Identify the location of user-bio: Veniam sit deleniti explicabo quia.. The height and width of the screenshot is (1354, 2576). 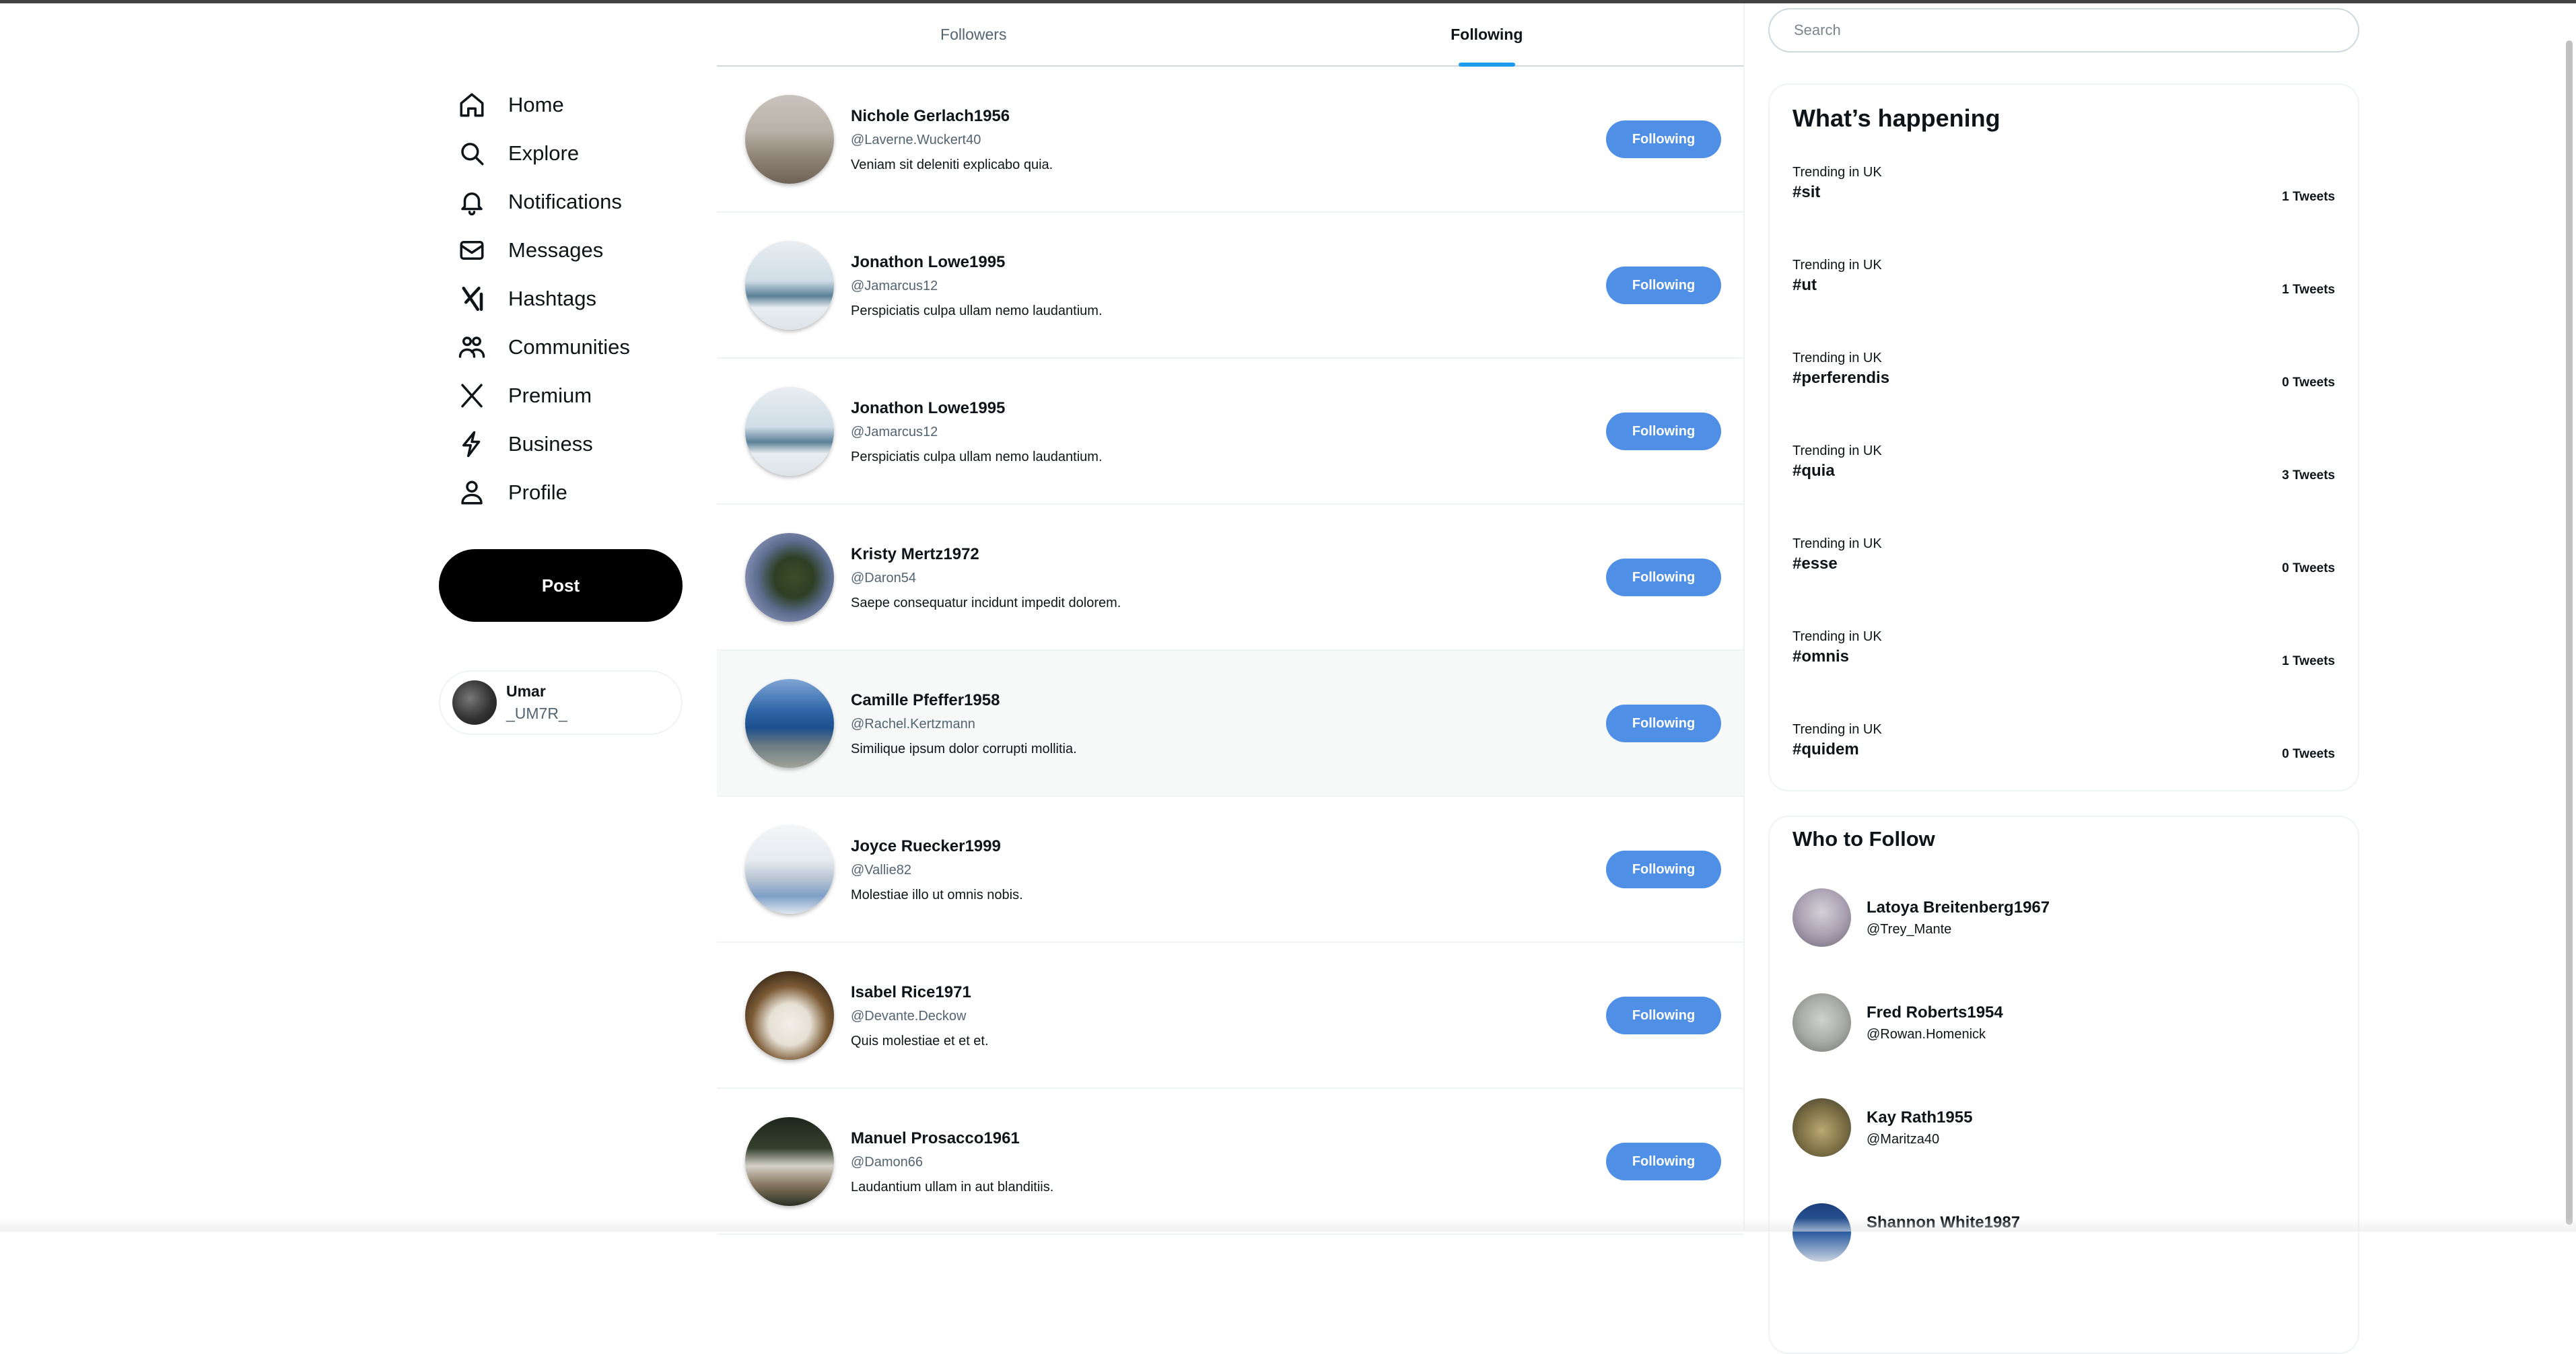
(952, 164).